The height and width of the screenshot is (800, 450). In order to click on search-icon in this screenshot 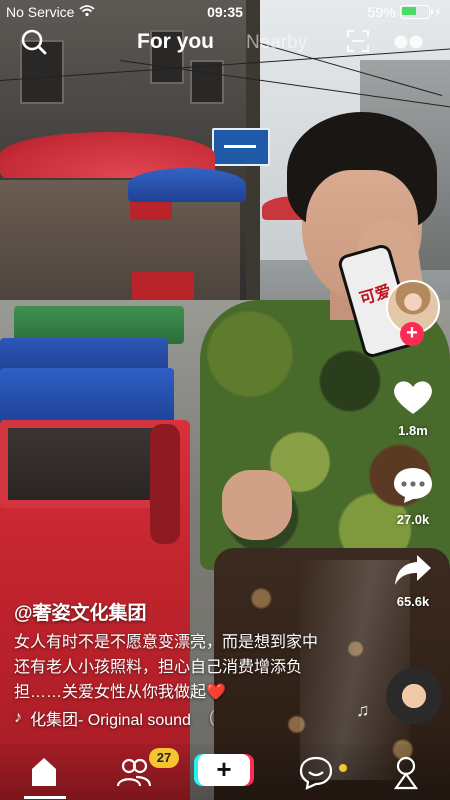, I will do `click(34, 42)`.